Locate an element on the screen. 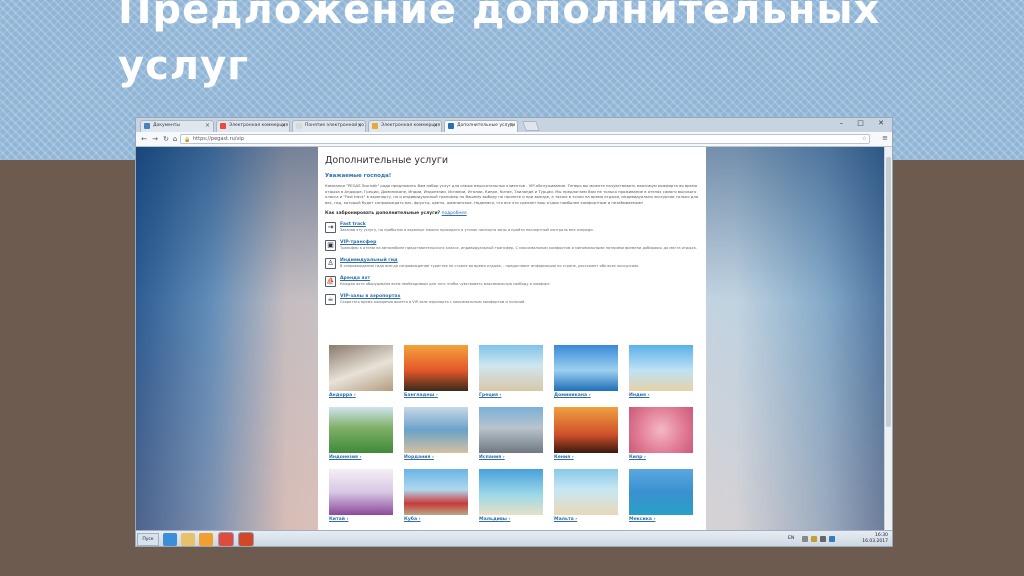 This screenshot has height=576, width=1024. tab-ecommerce: Электронная коммерция × is located at coordinates (253, 126).